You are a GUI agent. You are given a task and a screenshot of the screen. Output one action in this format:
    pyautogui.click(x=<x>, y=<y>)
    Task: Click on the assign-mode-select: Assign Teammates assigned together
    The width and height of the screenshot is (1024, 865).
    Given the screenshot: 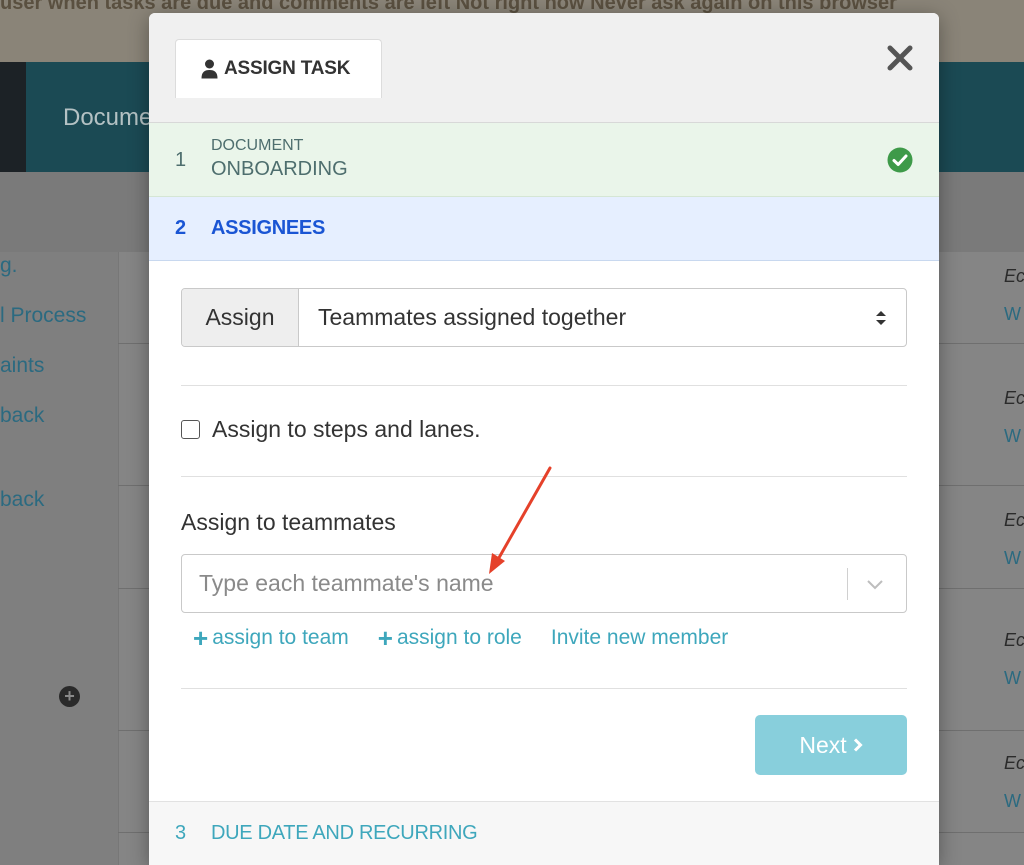 What is the action you would take?
    pyautogui.click(x=544, y=317)
    